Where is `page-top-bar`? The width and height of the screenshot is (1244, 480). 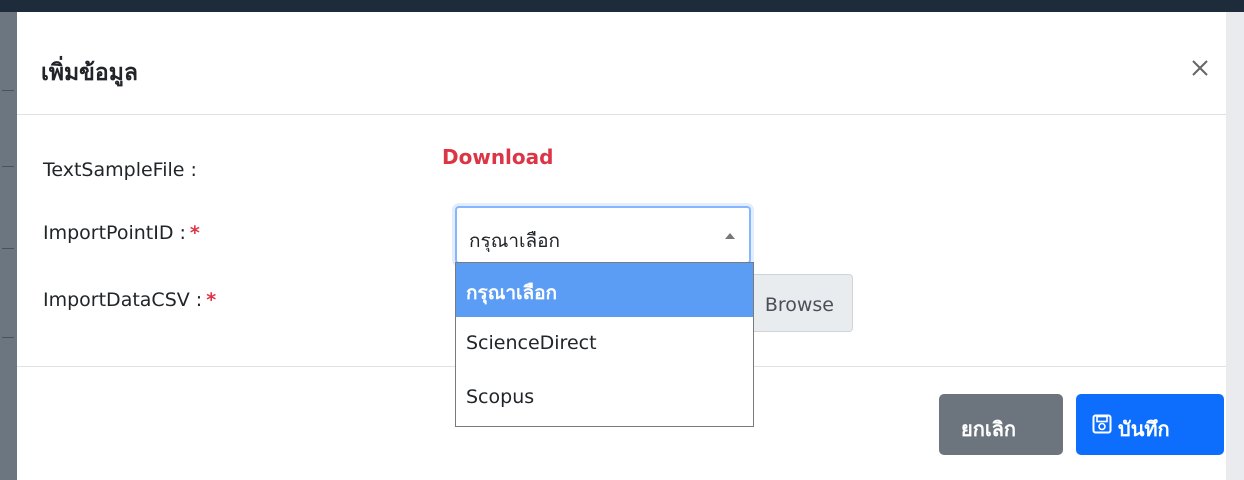
page-top-bar is located at coordinates (622, 6).